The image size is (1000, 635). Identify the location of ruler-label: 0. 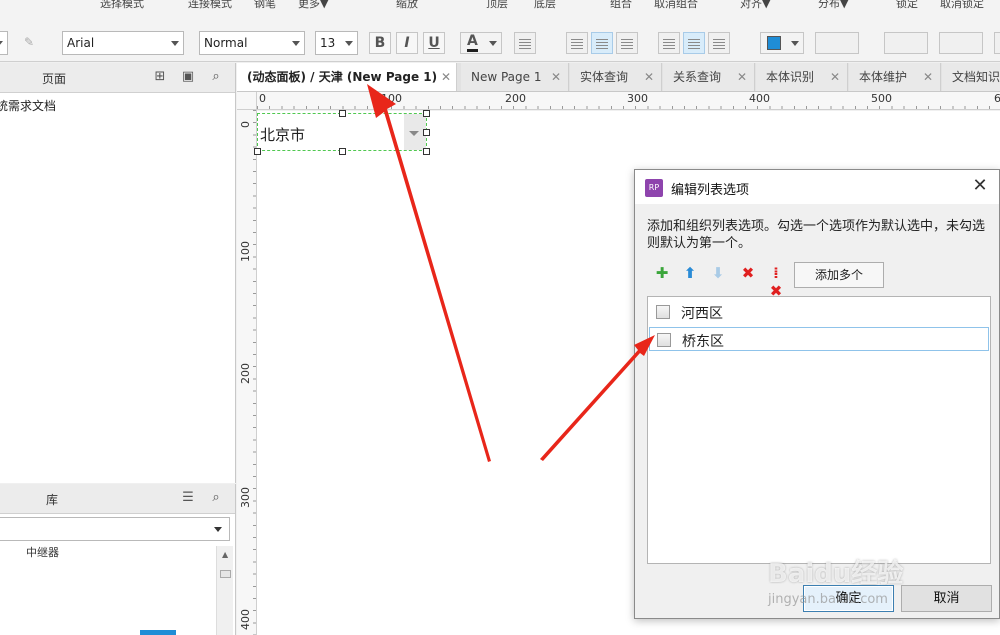
(245, 124).